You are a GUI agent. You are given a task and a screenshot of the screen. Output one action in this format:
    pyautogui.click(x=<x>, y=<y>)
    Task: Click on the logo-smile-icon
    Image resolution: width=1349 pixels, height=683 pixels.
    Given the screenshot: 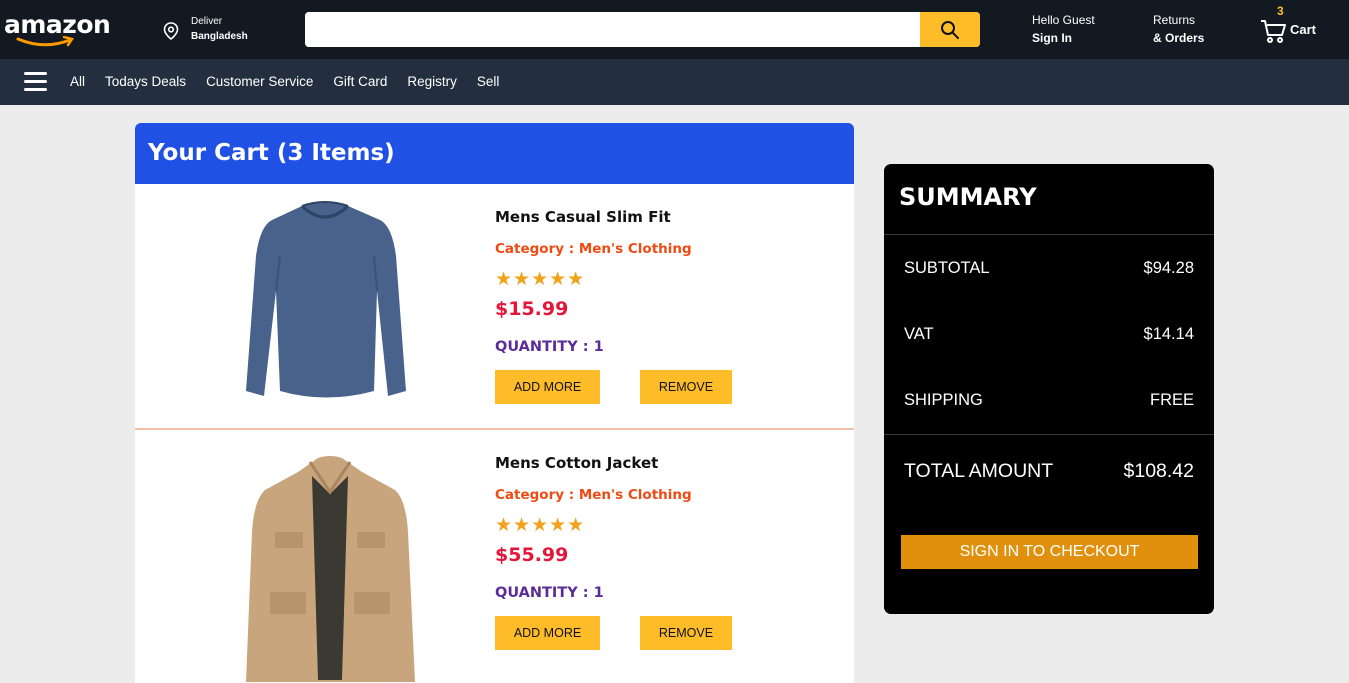 What is the action you would take?
    pyautogui.click(x=45, y=41)
    